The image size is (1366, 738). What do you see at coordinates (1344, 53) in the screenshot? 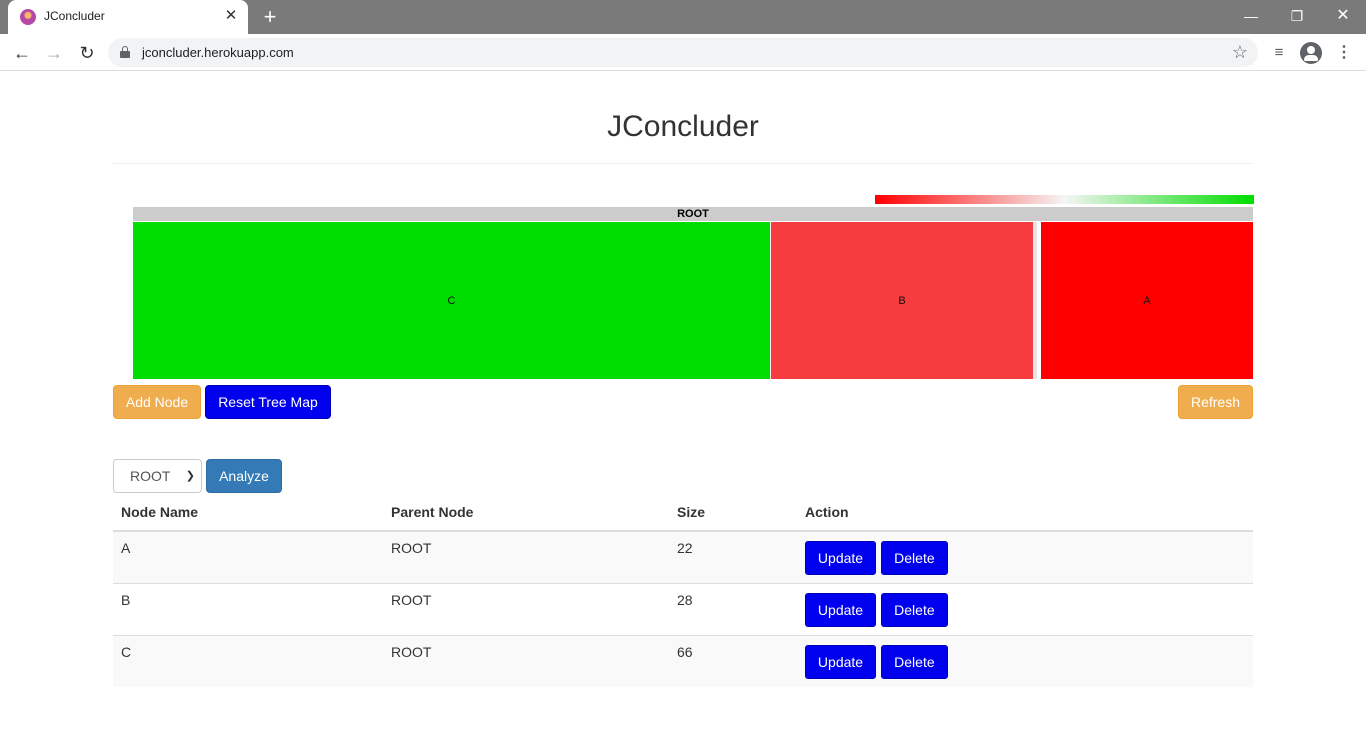
I see `browser-menu-icon: ⋮` at bounding box center [1344, 53].